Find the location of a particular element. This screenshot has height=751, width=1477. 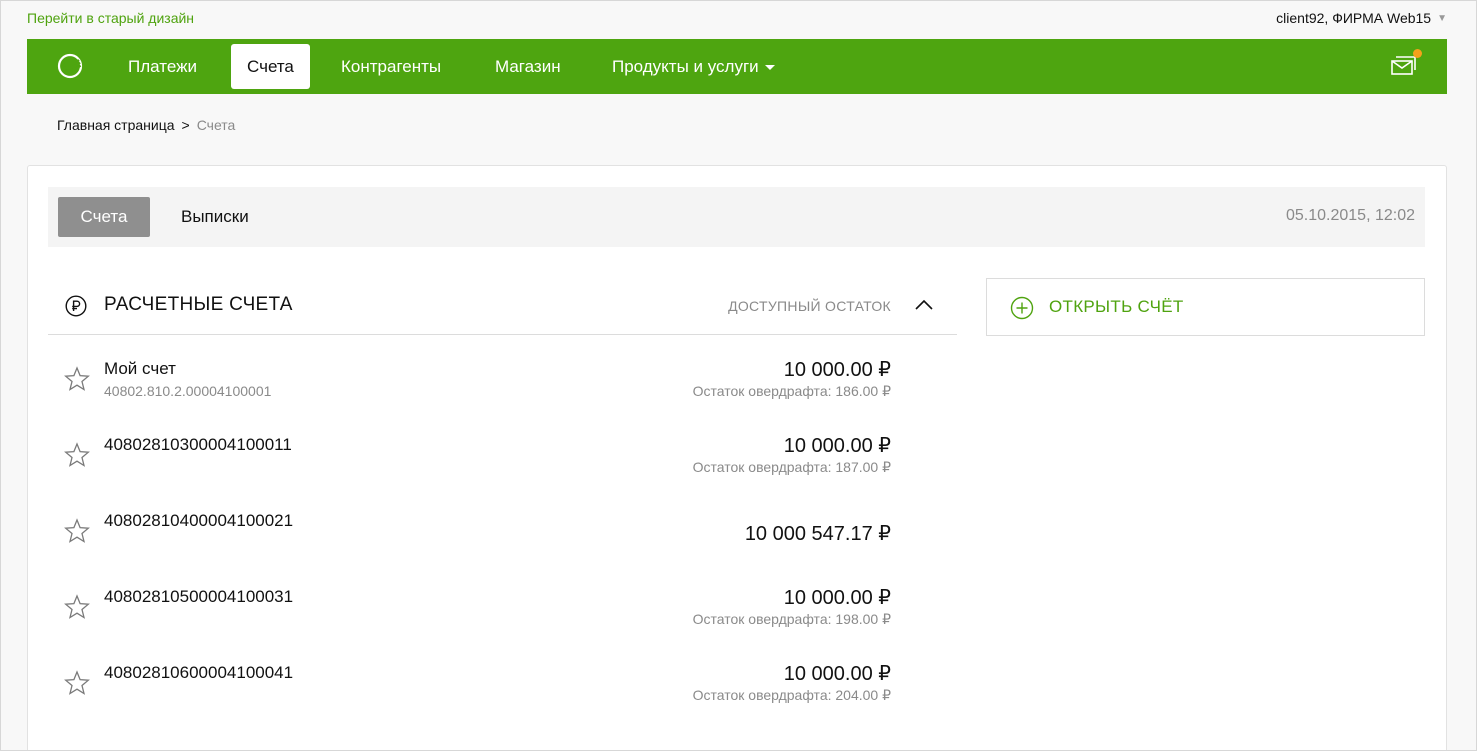

section-header: РАСЧЕТНЫЕ СЧЕТА ДОСТУПНЫЙ ОСТАТОК is located at coordinates (502, 306).